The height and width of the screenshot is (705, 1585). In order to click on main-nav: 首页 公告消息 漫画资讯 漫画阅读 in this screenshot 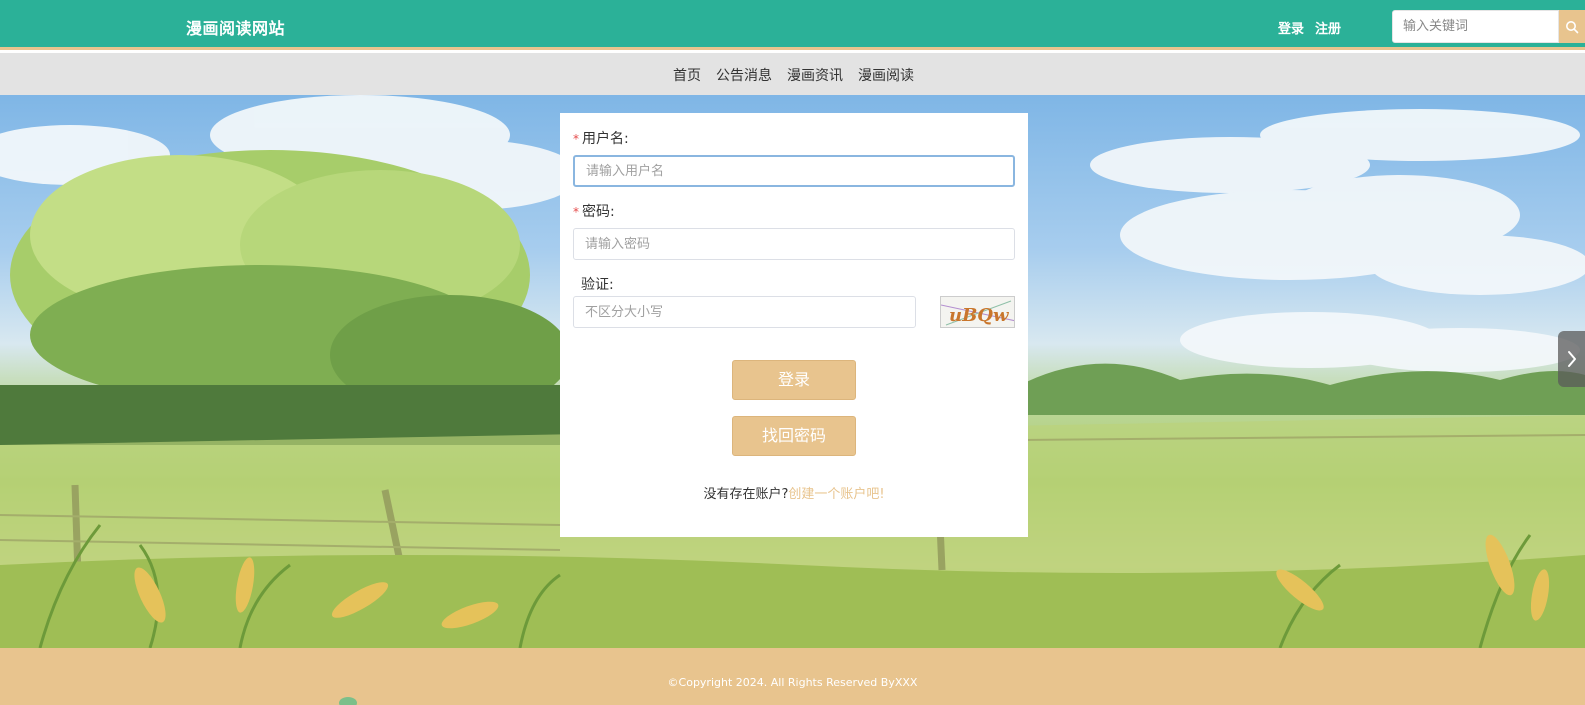, I will do `click(792, 74)`.